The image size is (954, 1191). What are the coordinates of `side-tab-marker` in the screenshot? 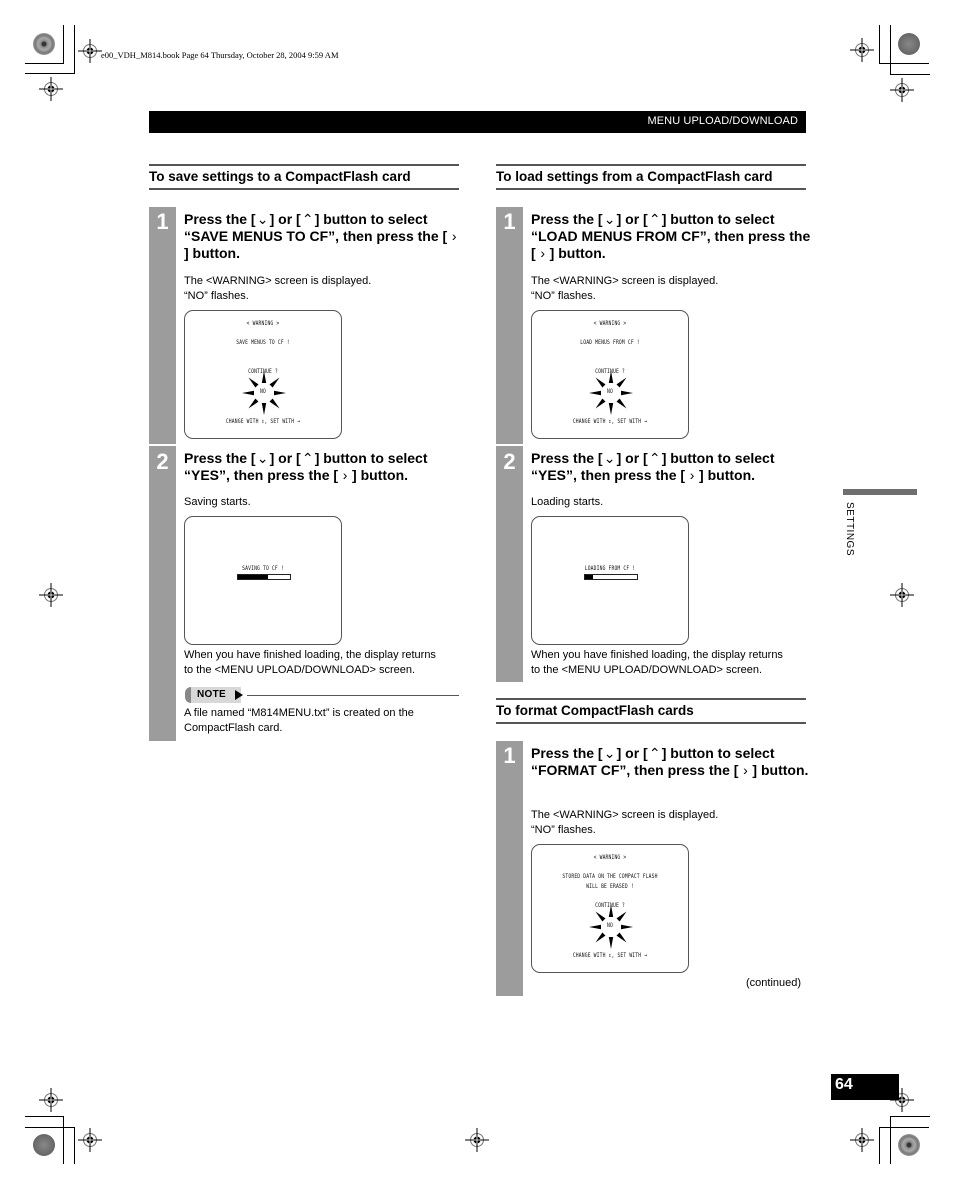 It's located at (880, 492).